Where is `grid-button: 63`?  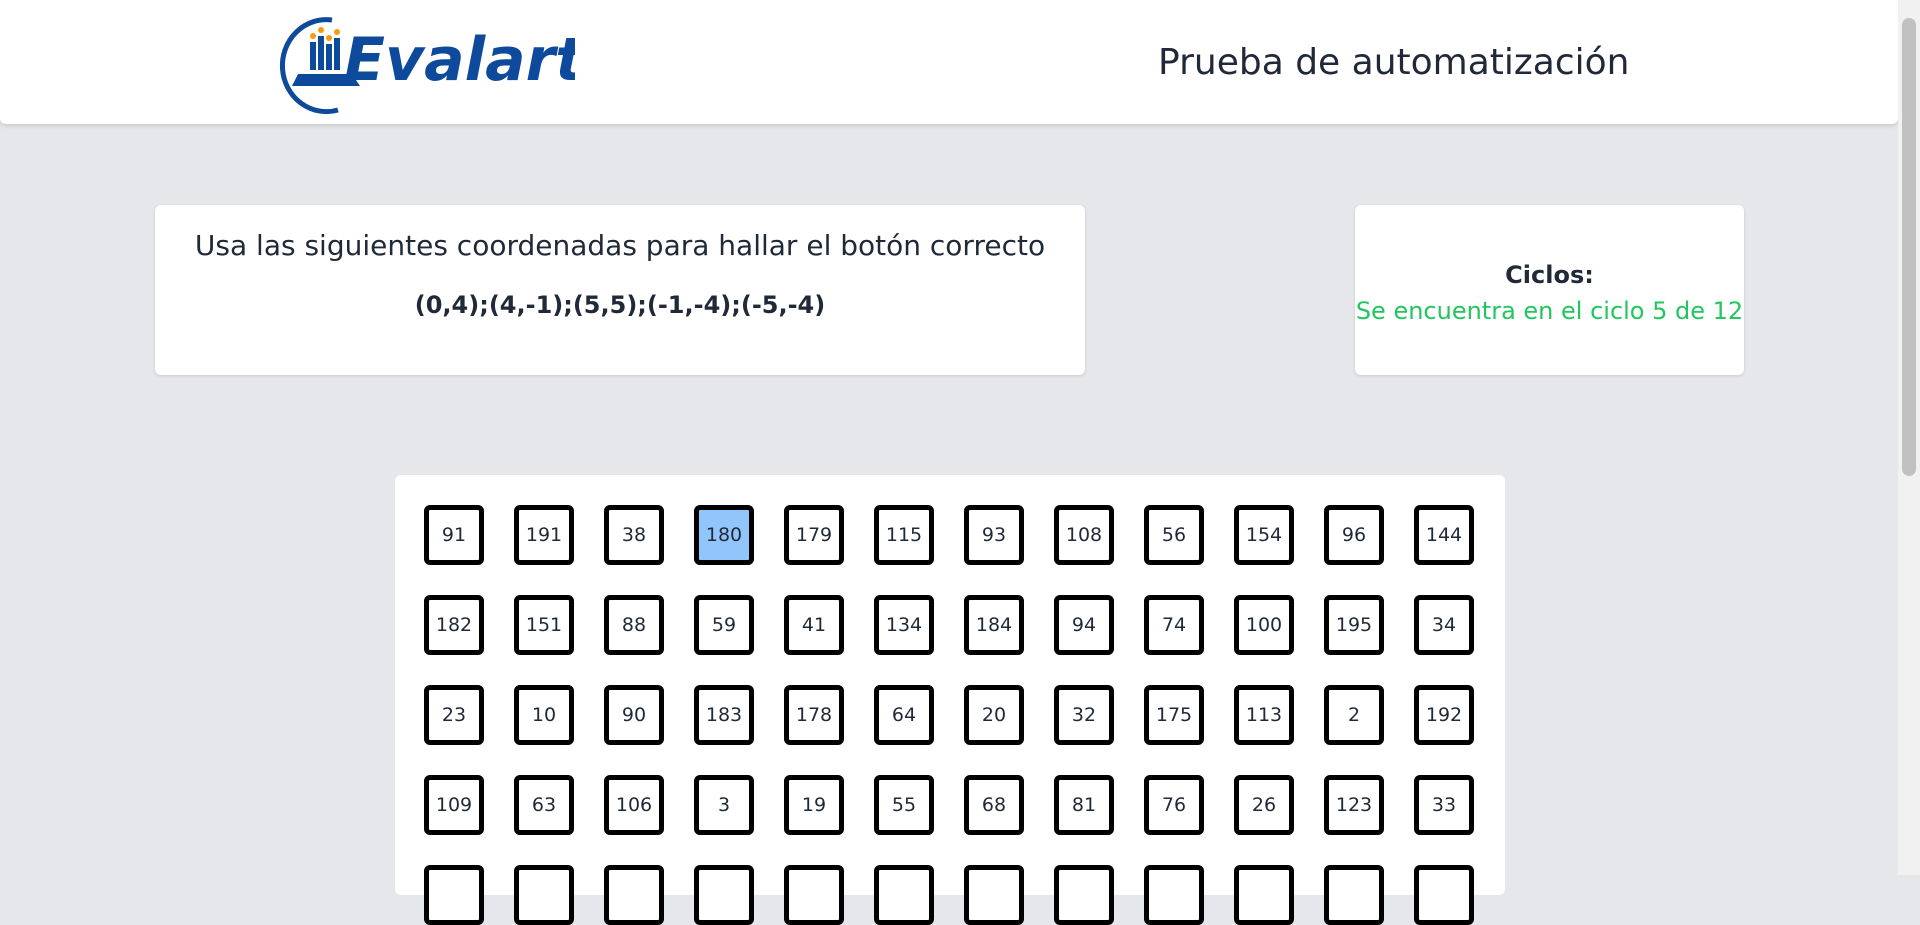
grid-button: 63 is located at coordinates (544, 805).